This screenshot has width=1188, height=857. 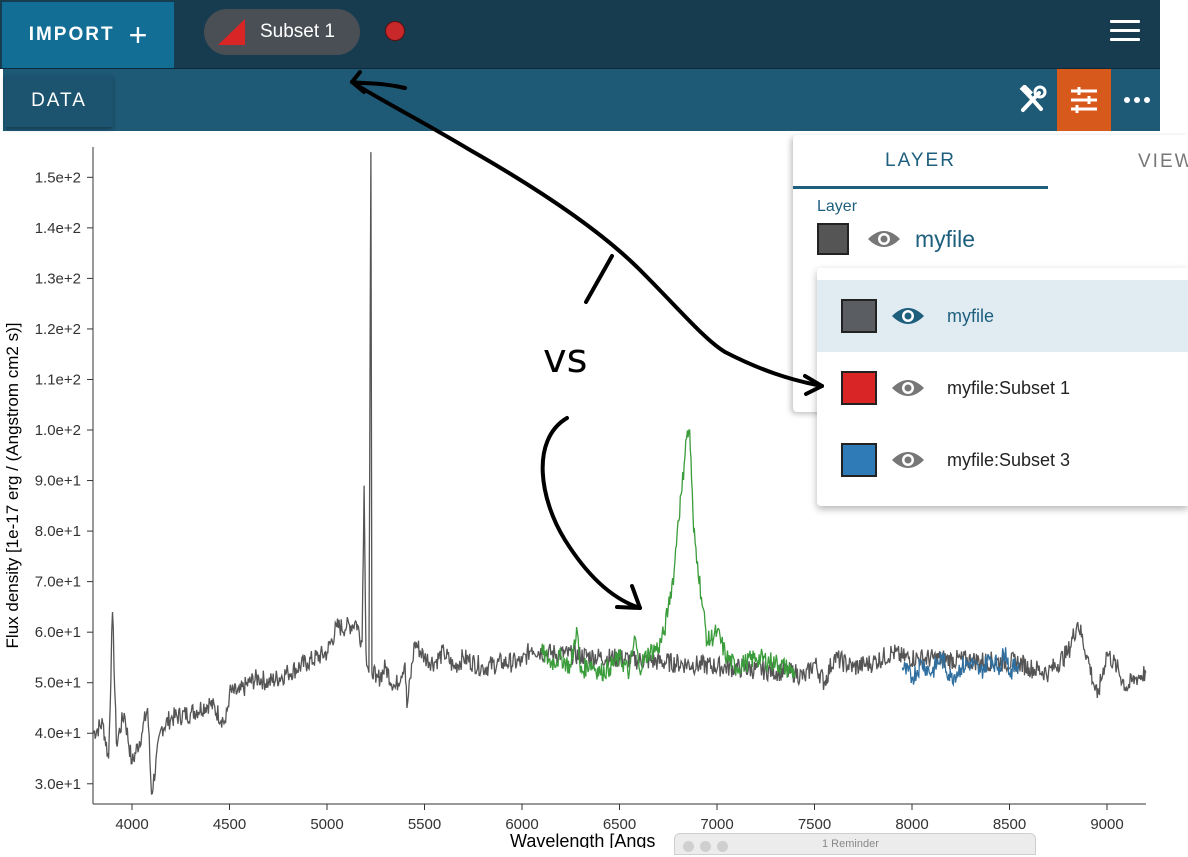 I want to click on import-button: IMPORT +, so click(x=88, y=35).